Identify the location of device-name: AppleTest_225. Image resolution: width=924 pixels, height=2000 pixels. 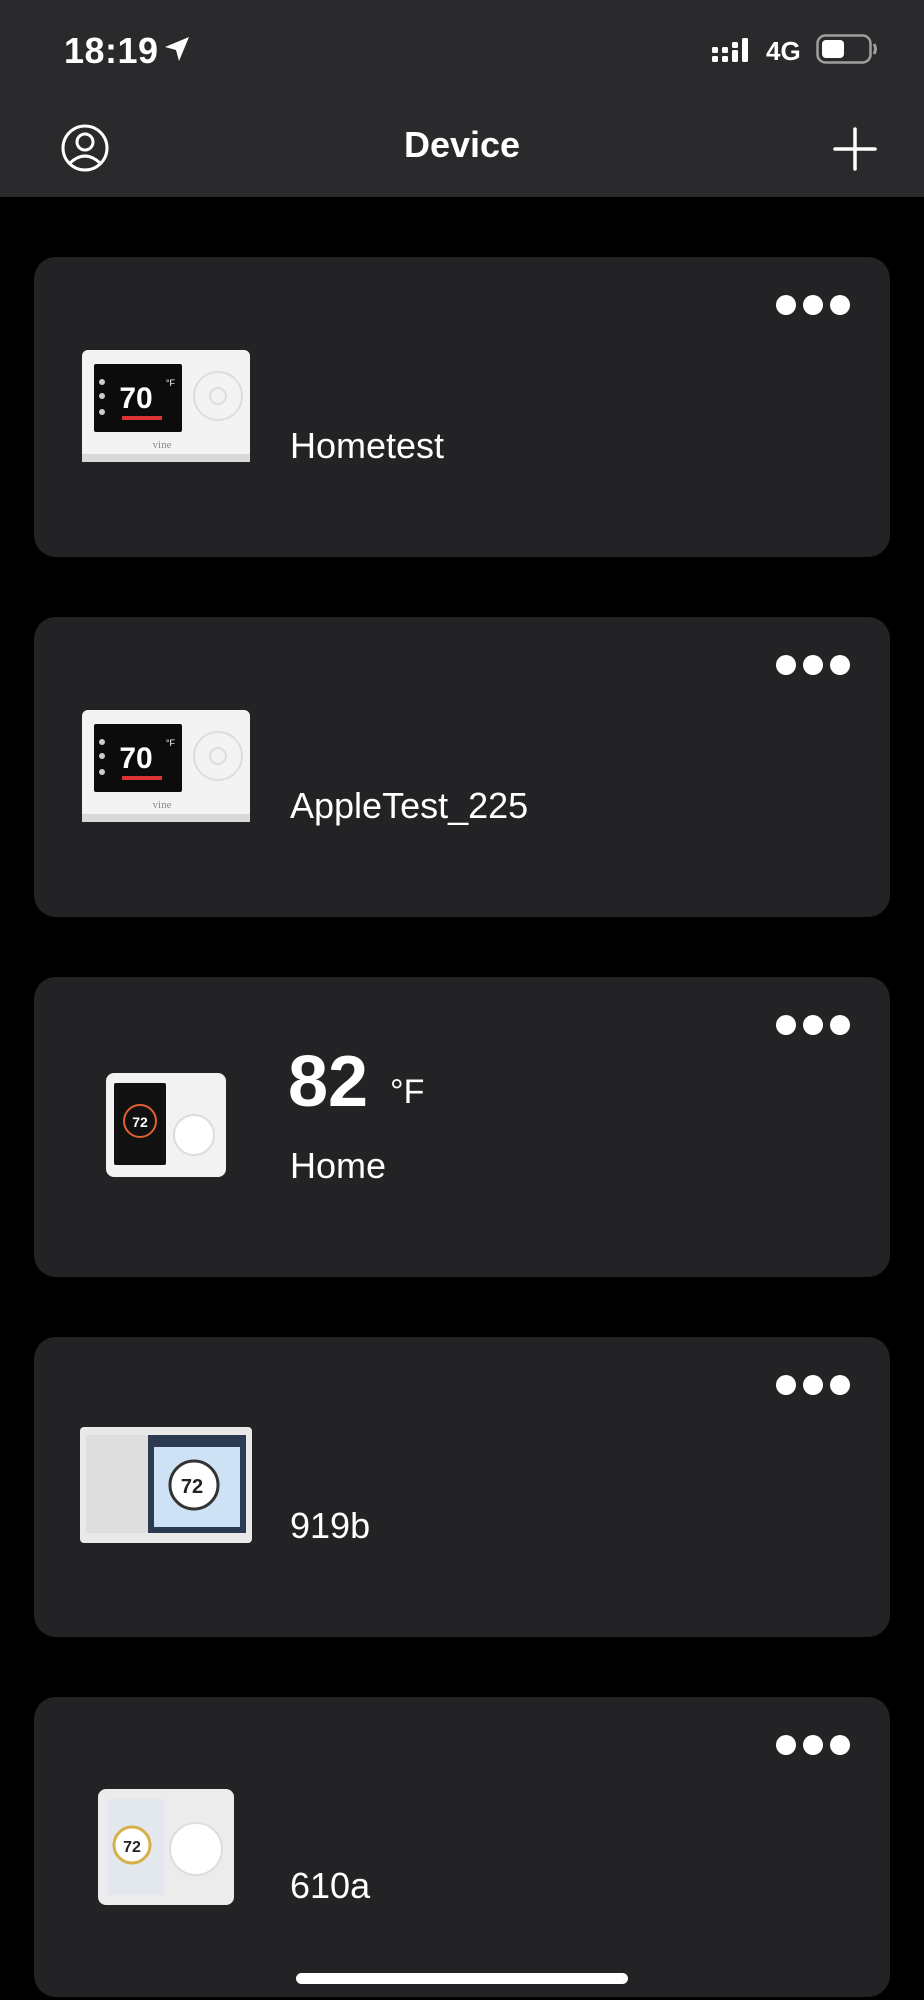
(409, 805).